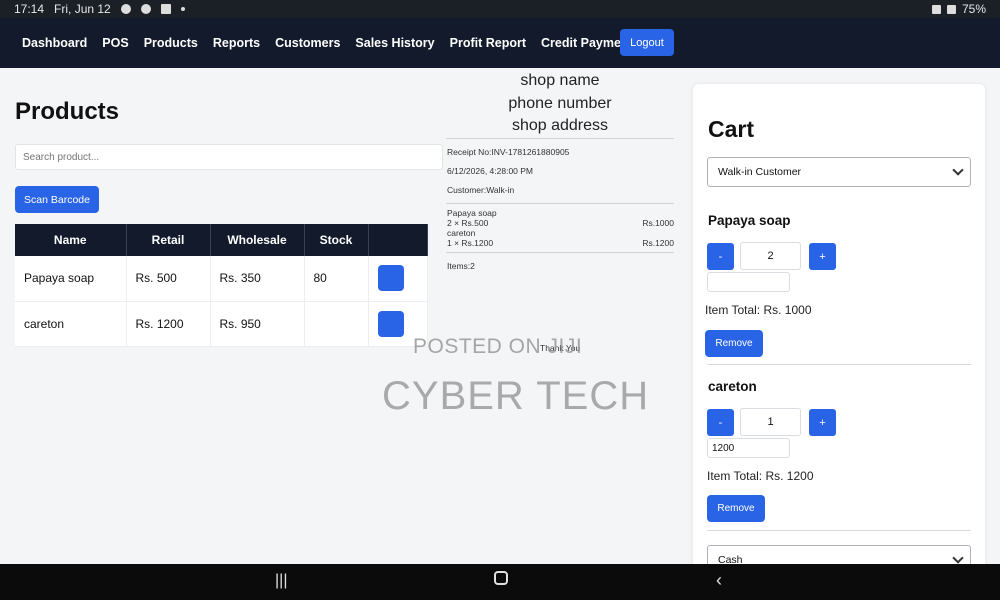  I want to click on receipt-line: 1 × Rs.1200 Rs.1200, so click(560, 243).